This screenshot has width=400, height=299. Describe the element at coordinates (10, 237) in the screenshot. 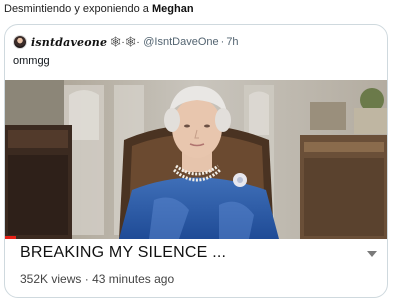

I see `video-progress-bar` at that location.